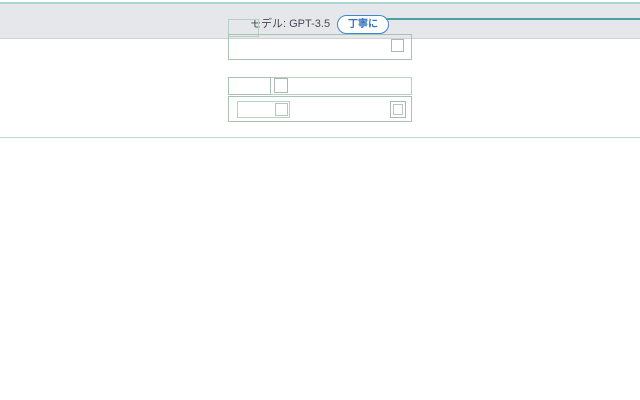 The image size is (640, 400). What do you see at coordinates (281, 85) in the screenshot?
I see `middle-row-icon` at bounding box center [281, 85].